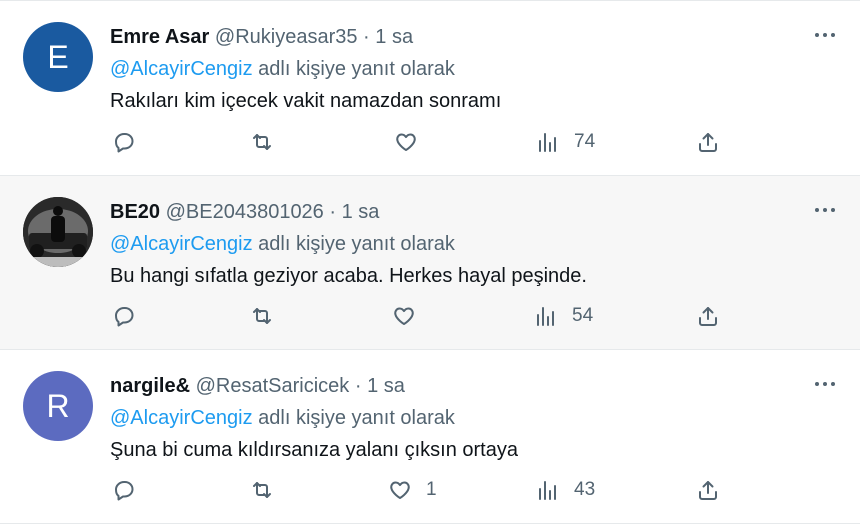 This screenshot has width=860, height=529. What do you see at coordinates (565, 490) in the screenshot?
I see `views-button: 43` at bounding box center [565, 490].